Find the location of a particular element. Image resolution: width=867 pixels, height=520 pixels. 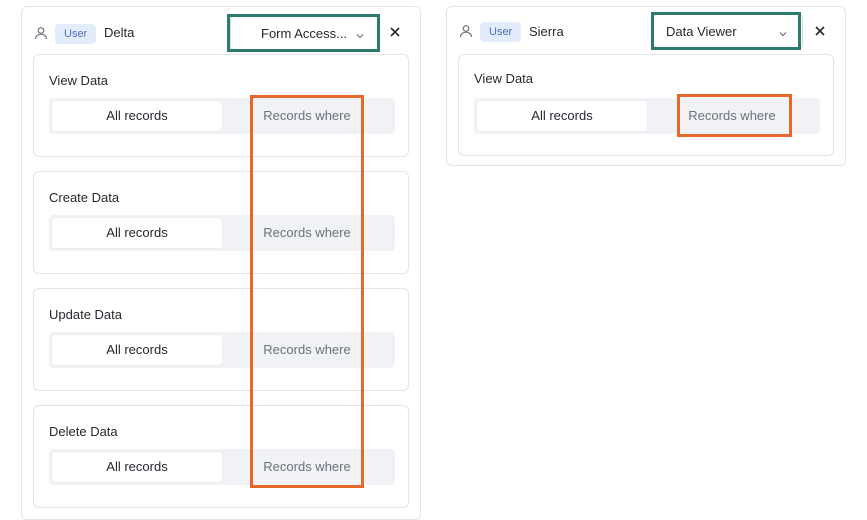

section-title: Create Data is located at coordinates (84, 197).